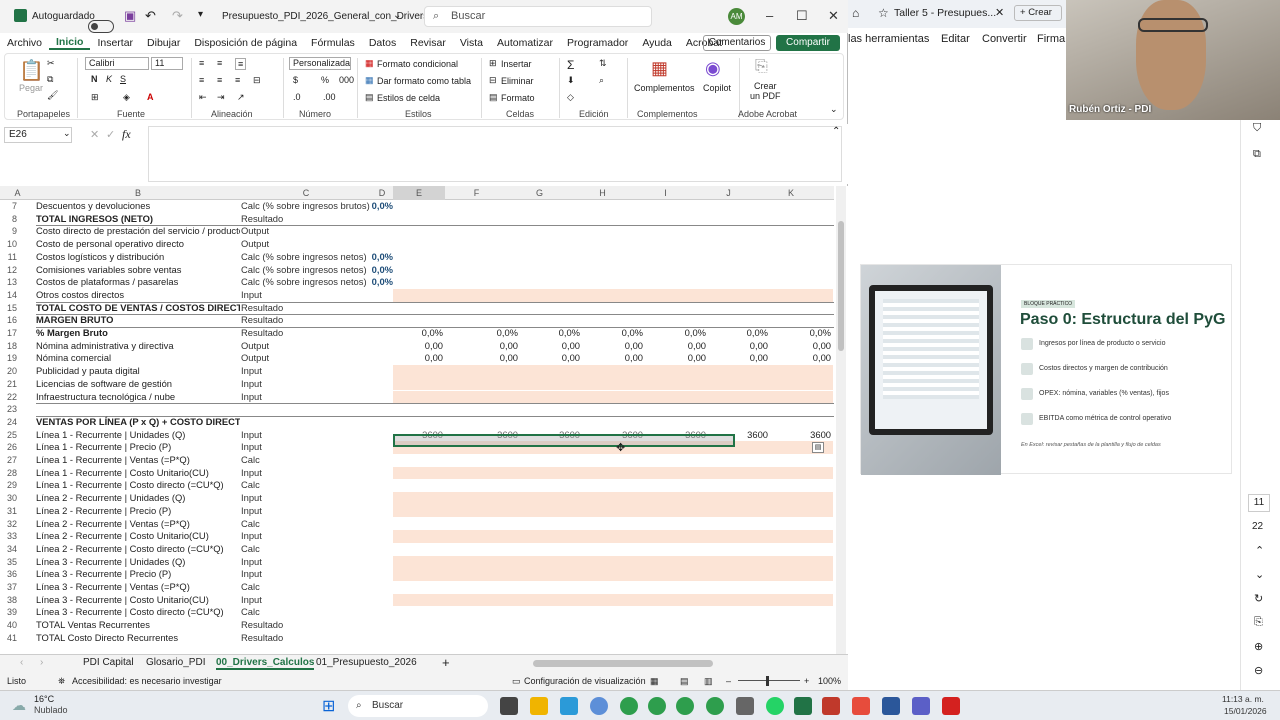  Describe the element at coordinates (570, 65) in the screenshot. I see `autosum-icon: Σ` at that location.